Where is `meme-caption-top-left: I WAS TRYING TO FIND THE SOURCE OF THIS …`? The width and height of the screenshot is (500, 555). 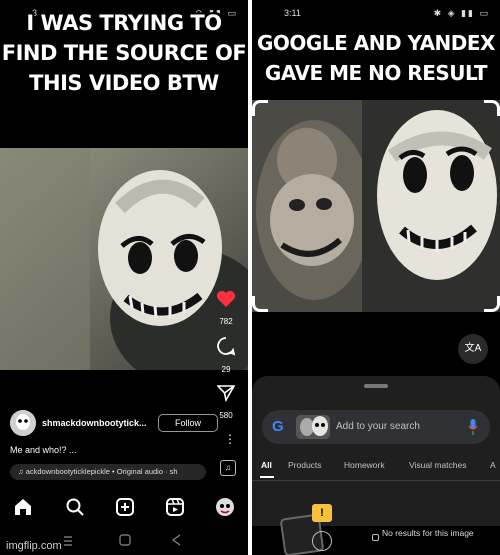
meme-caption-top-left: I WAS TRYING TO FIND THE SOURCE OF THIS … is located at coordinates (124, 53).